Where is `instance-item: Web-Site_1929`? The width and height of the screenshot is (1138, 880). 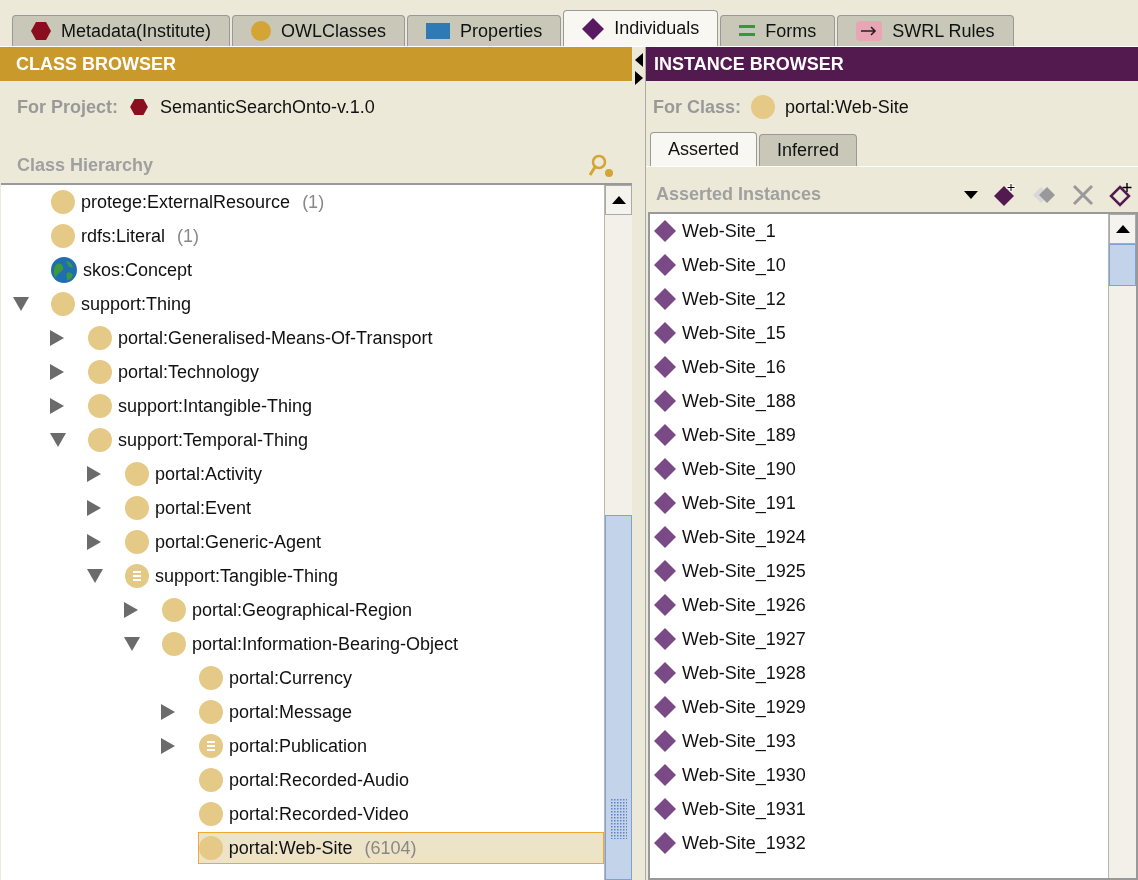 instance-item: Web-Site_1929 is located at coordinates (879, 707).